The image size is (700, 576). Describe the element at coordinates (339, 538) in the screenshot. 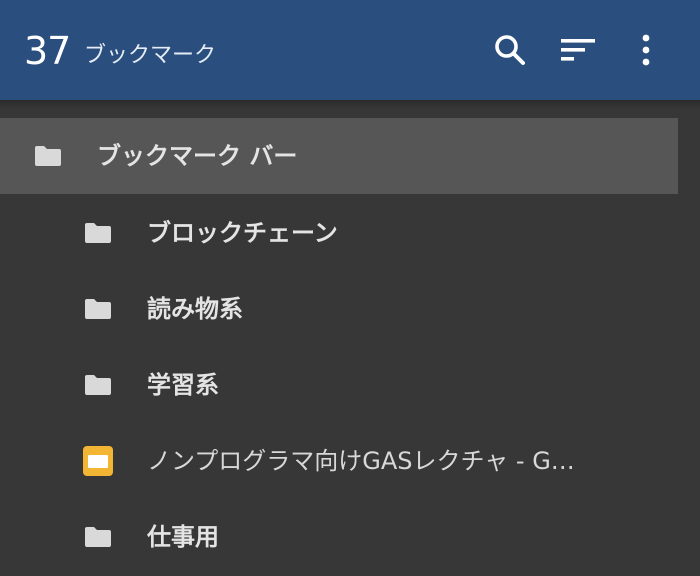

I see `tree-item-folder: 仕事用` at that location.